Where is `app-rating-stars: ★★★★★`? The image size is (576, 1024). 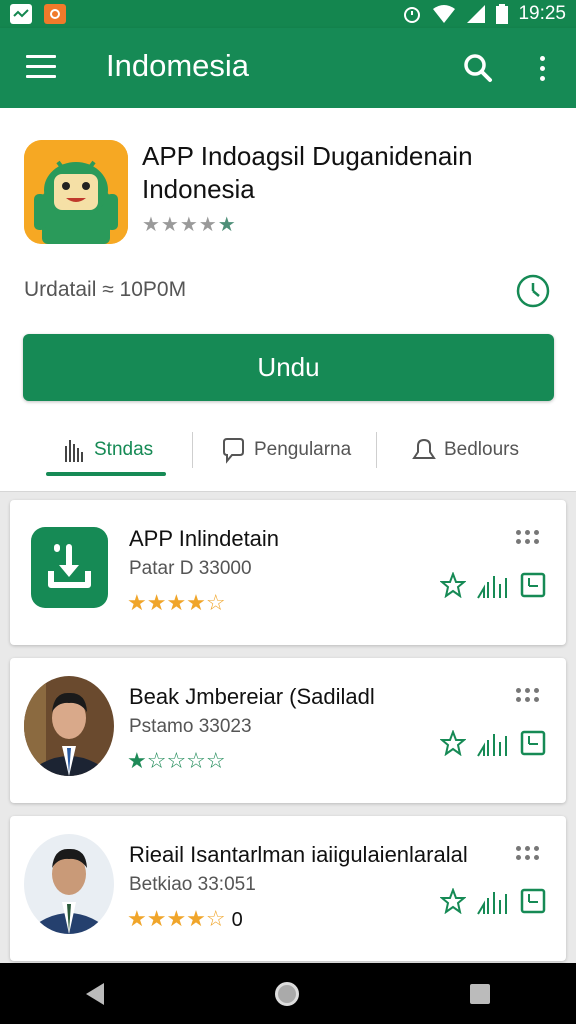
app-rating-stars: ★★★★★ is located at coordinates (189, 225).